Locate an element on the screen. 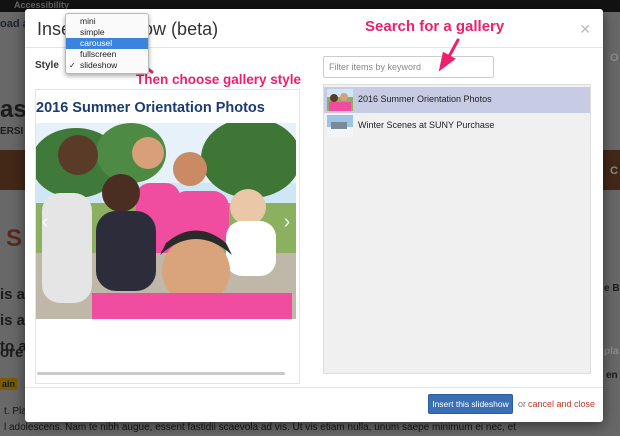  style-option-carousel: carousel is located at coordinates (107, 43).